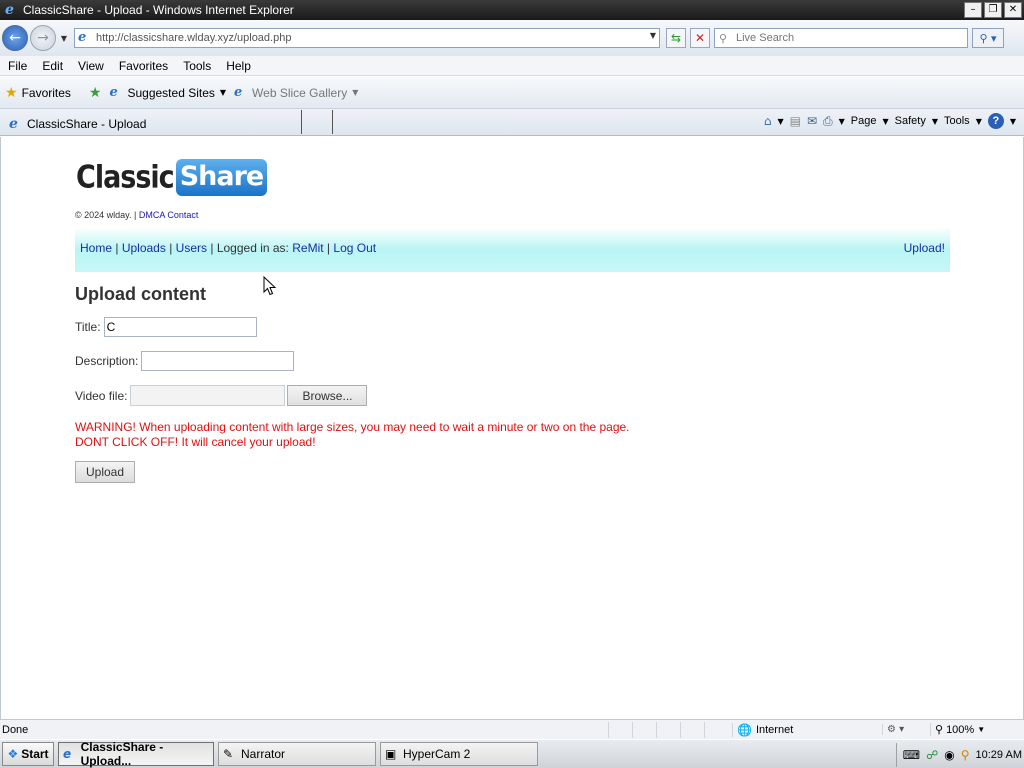 The image size is (1024, 768). Describe the element at coordinates (82, 37) in the screenshot. I see `page-icon: e` at that location.